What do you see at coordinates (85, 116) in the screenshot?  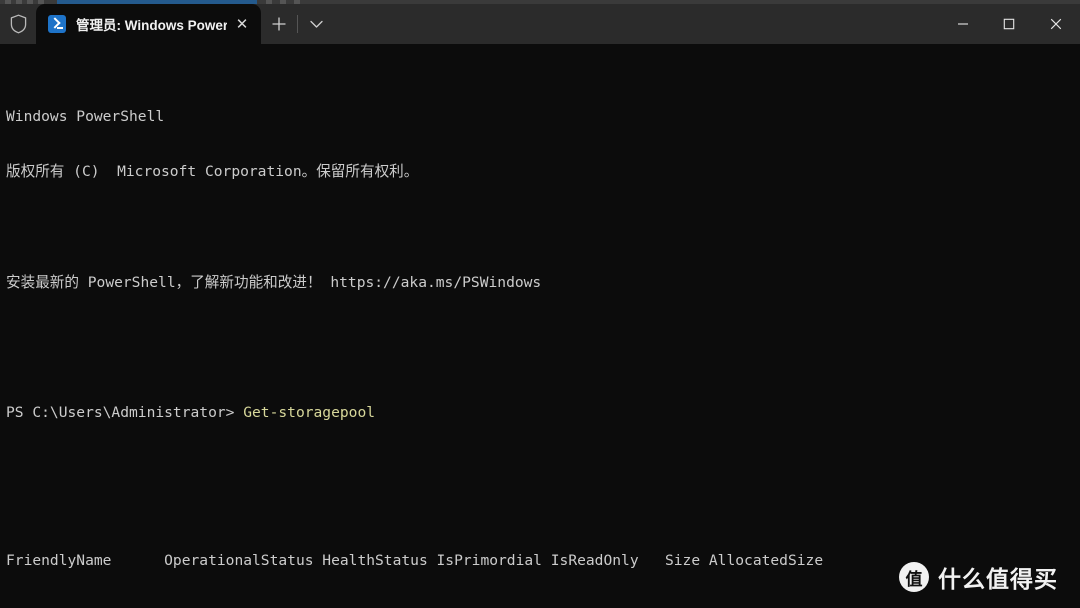 I see `banner-line-1: Windows PowerShell` at bounding box center [85, 116].